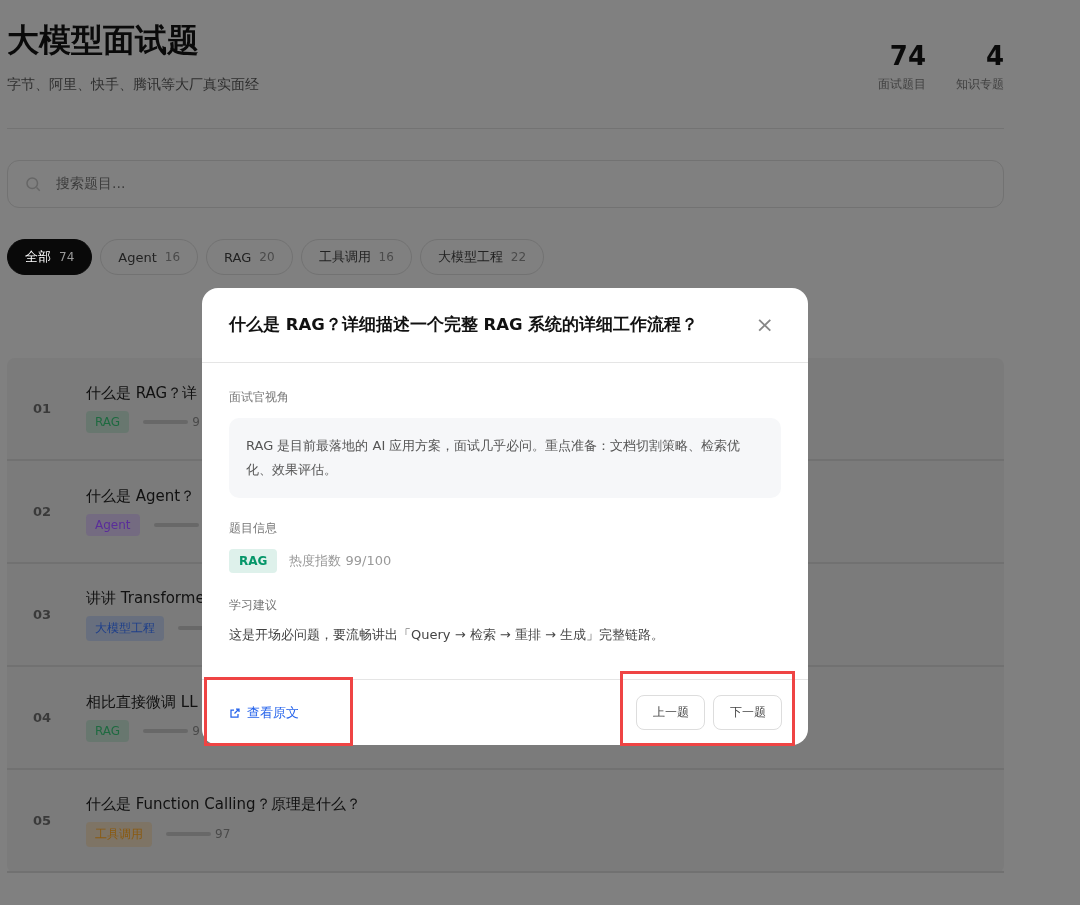 The width and height of the screenshot is (1080, 905). I want to click on stat-value: 4, so click(994, 56).